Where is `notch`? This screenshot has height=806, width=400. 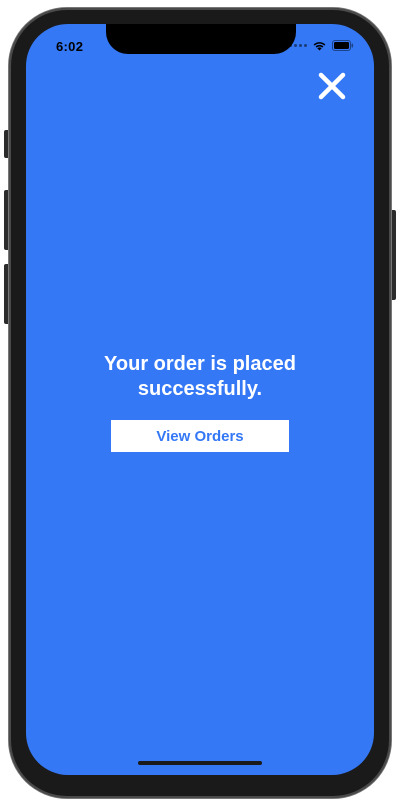 notch is located at coordinates (201, 39).